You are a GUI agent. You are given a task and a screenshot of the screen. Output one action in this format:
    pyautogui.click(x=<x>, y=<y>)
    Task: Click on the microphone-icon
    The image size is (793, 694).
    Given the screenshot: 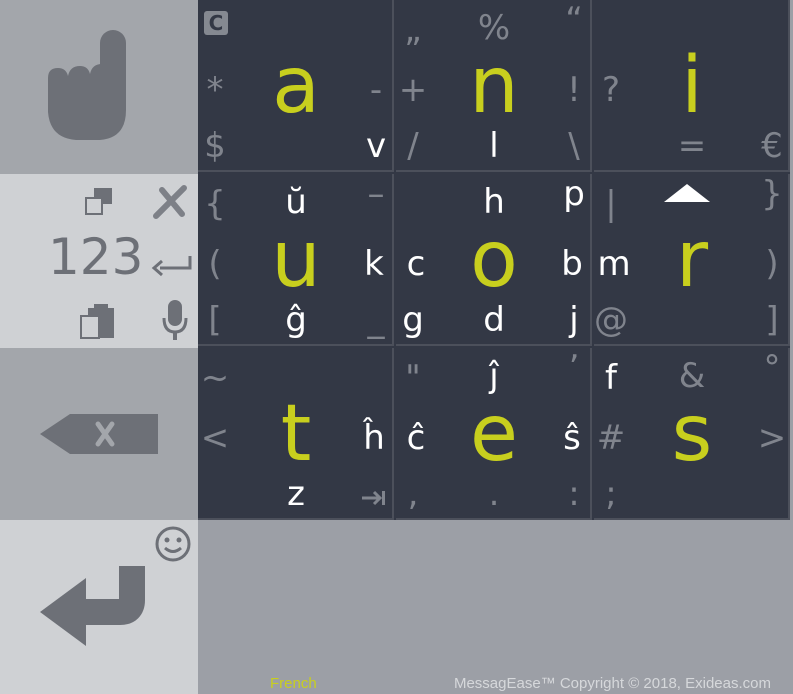 What is the action you would take?
    pyautogui.click(x=175, y=320)
    